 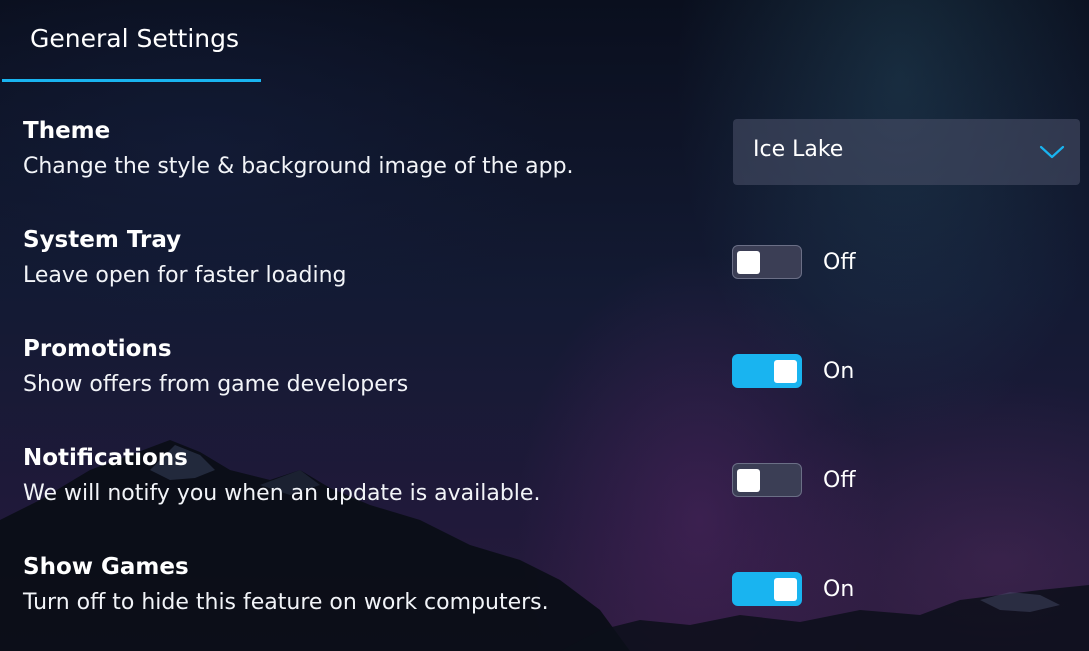 I want to click on setting-title: Notifications, so click(x=105, y=458).